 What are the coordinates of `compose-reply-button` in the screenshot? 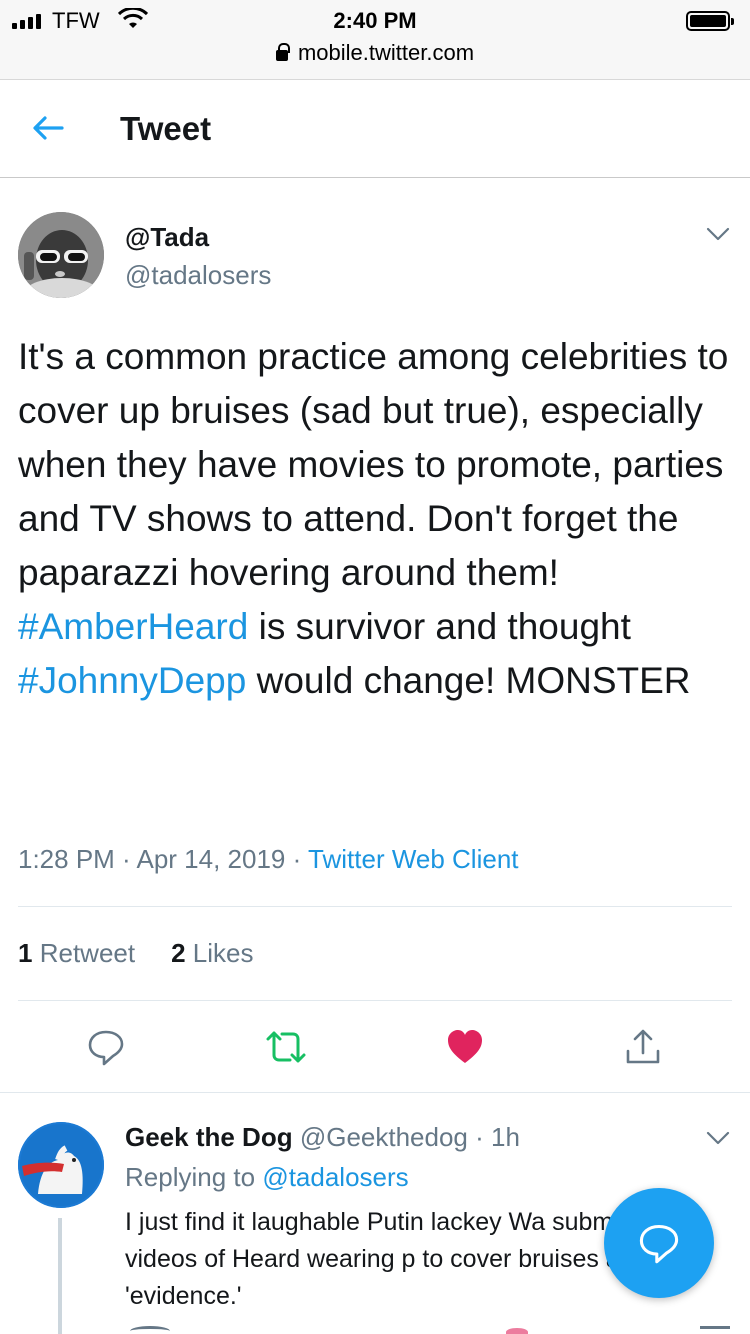 It's located at (659, 1243).